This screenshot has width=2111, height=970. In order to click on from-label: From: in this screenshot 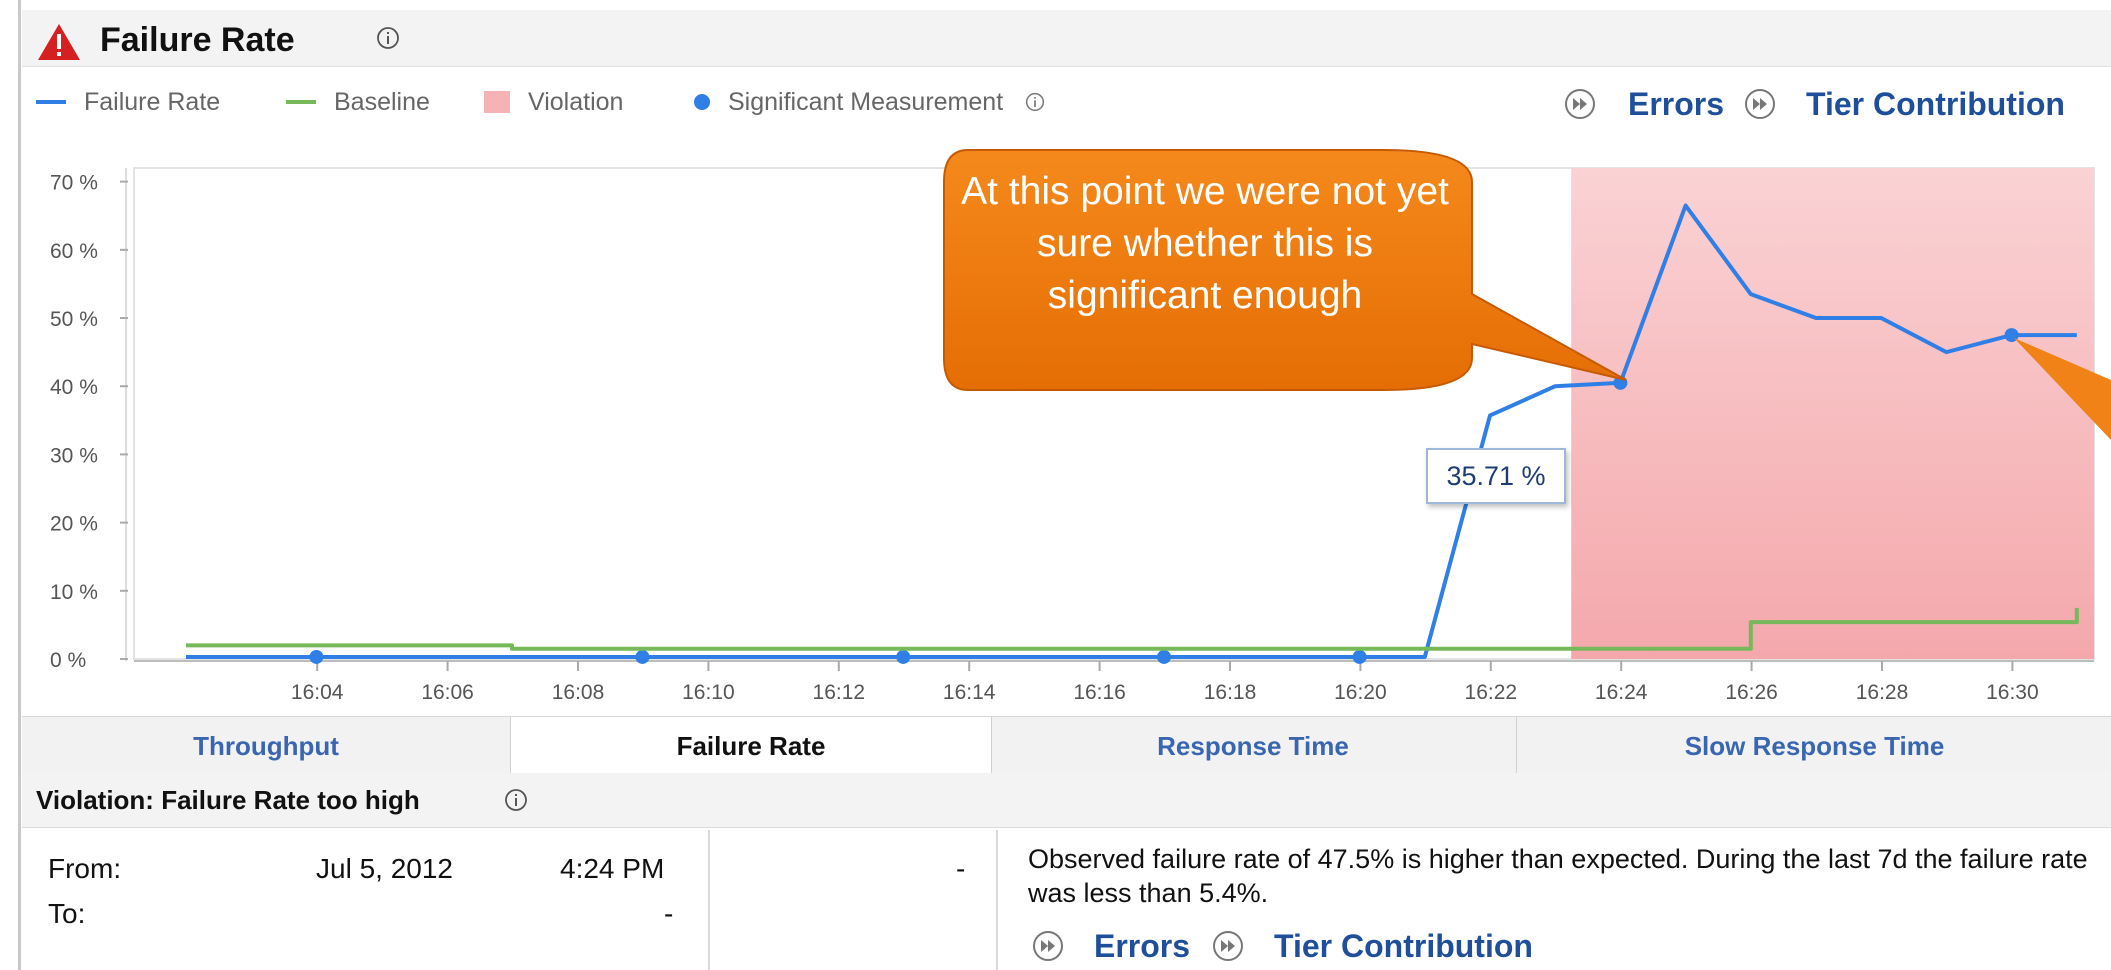, I will do `click(85, 868)`.